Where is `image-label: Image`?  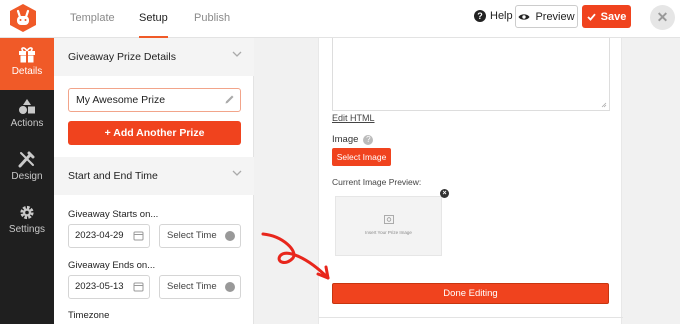 image-label: Image is located at coordinates (345, 139).